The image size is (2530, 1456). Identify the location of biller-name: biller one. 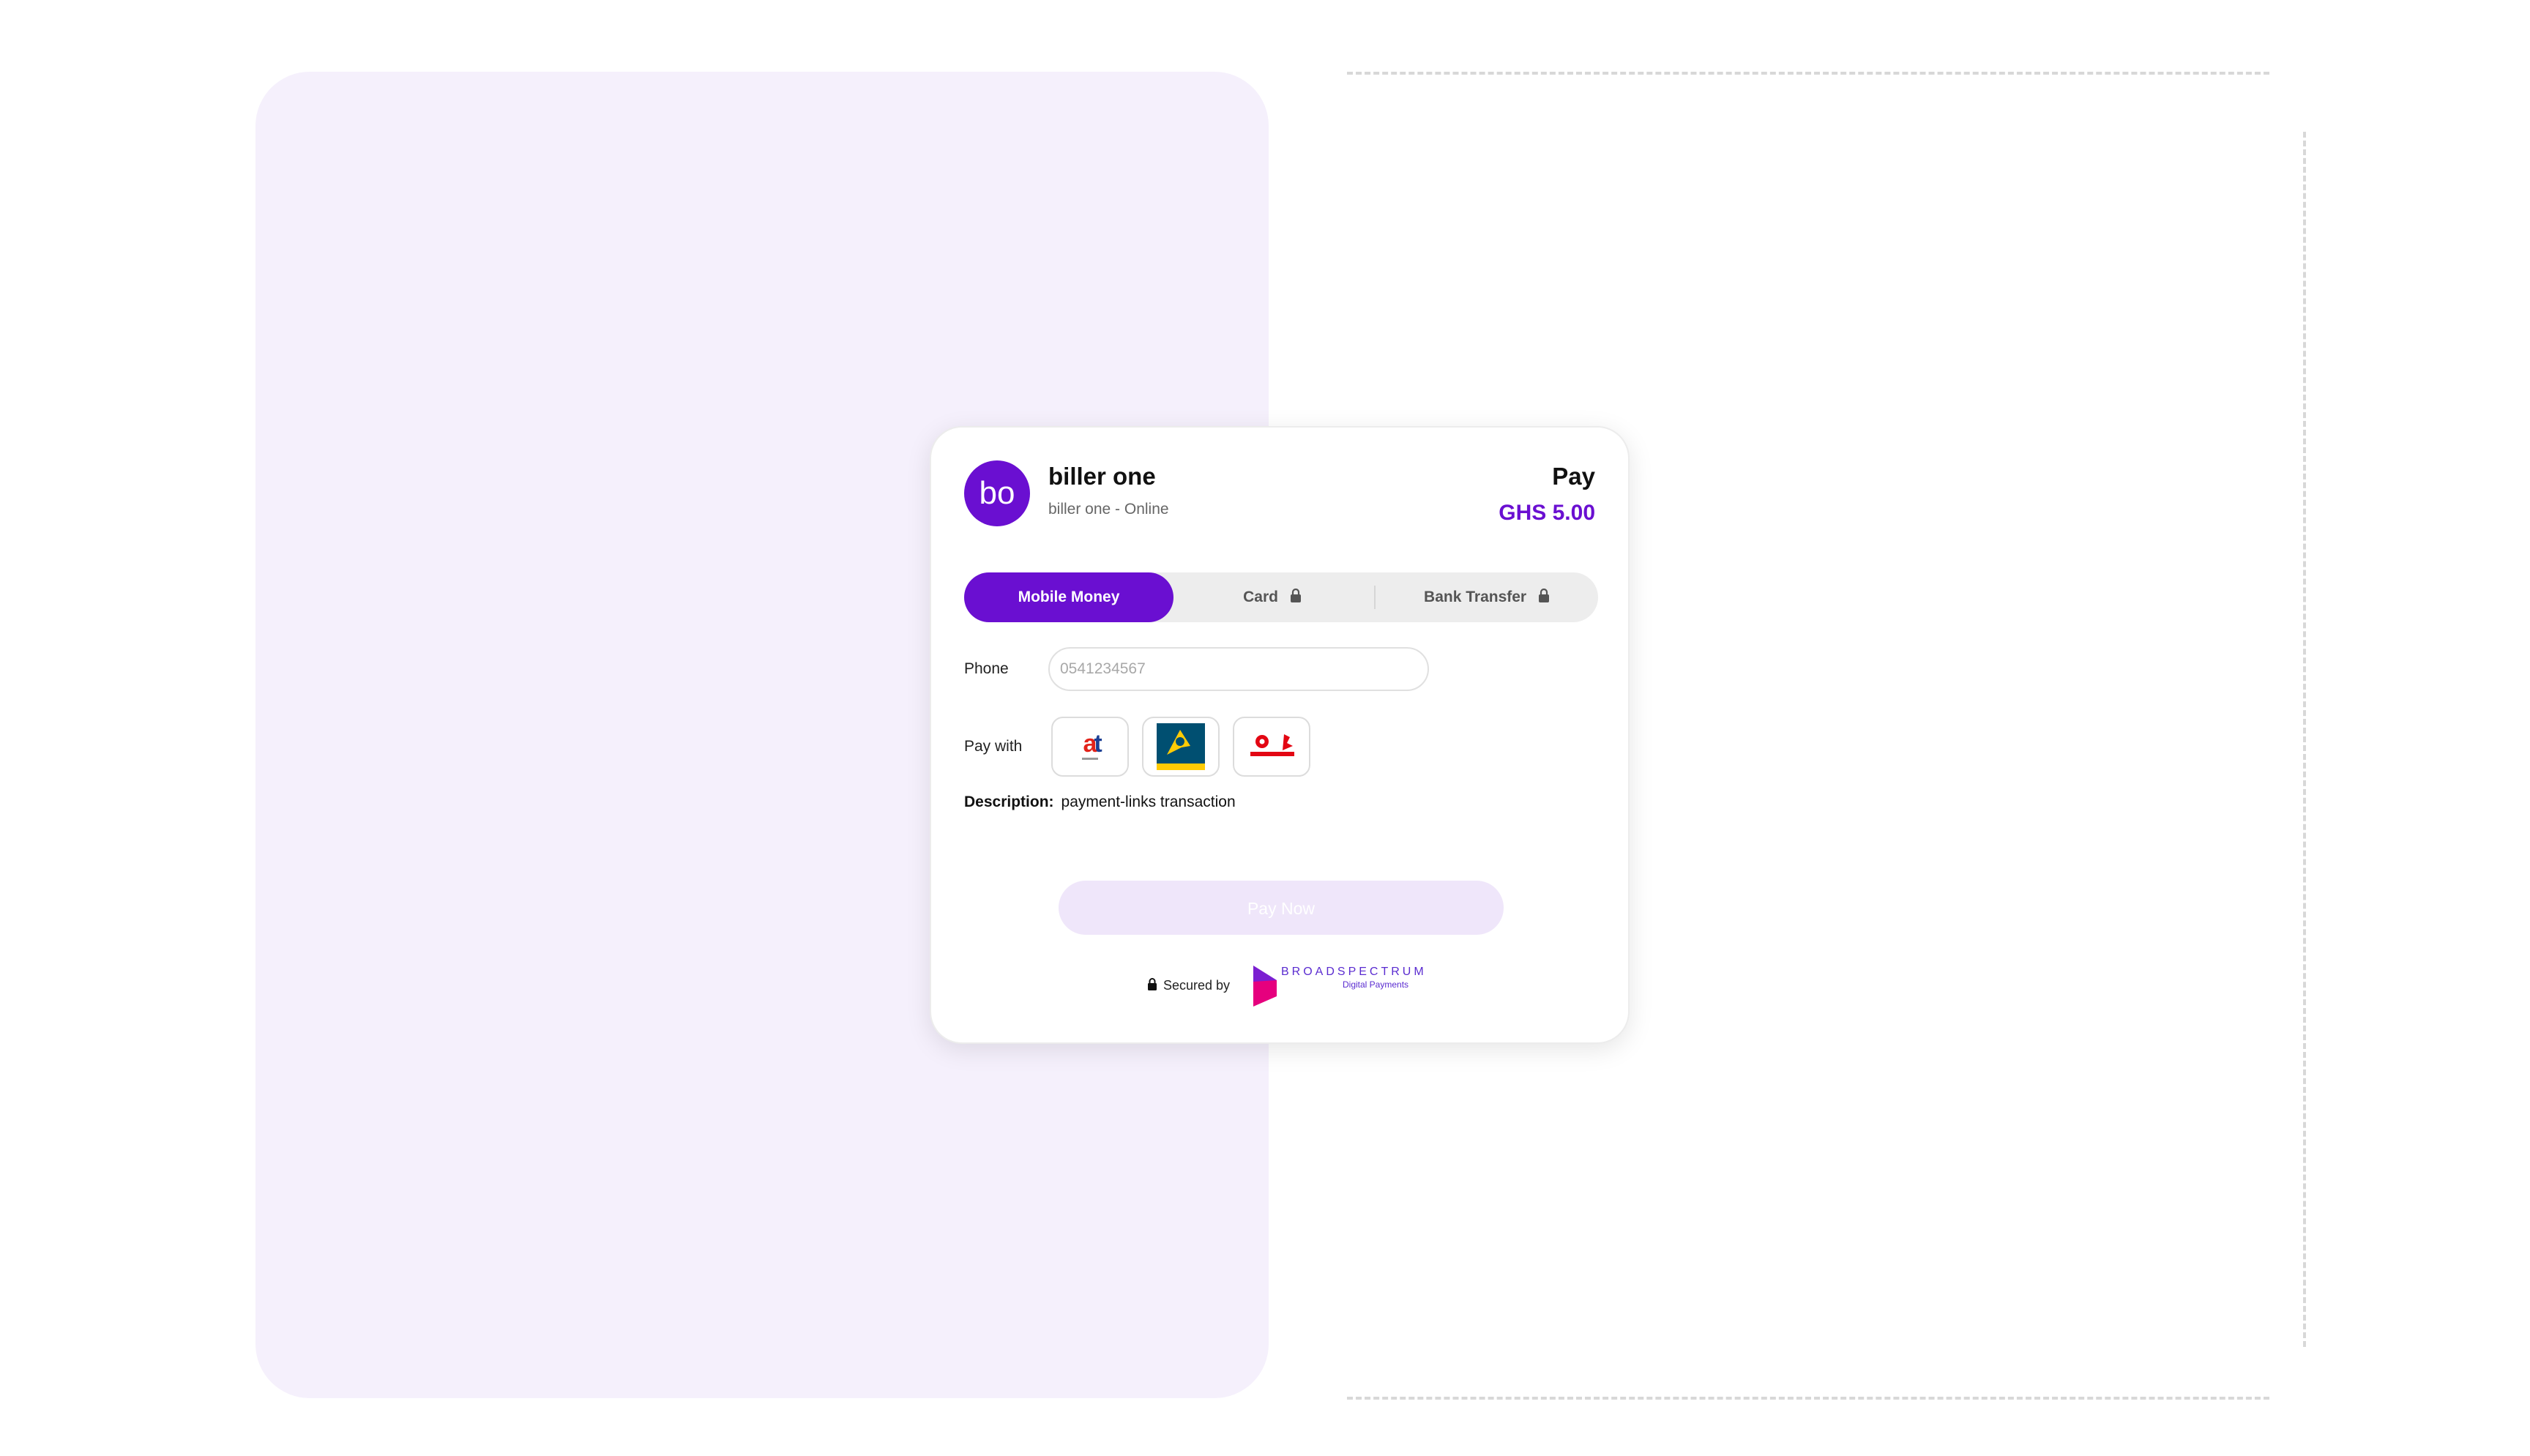
(1102, 476).